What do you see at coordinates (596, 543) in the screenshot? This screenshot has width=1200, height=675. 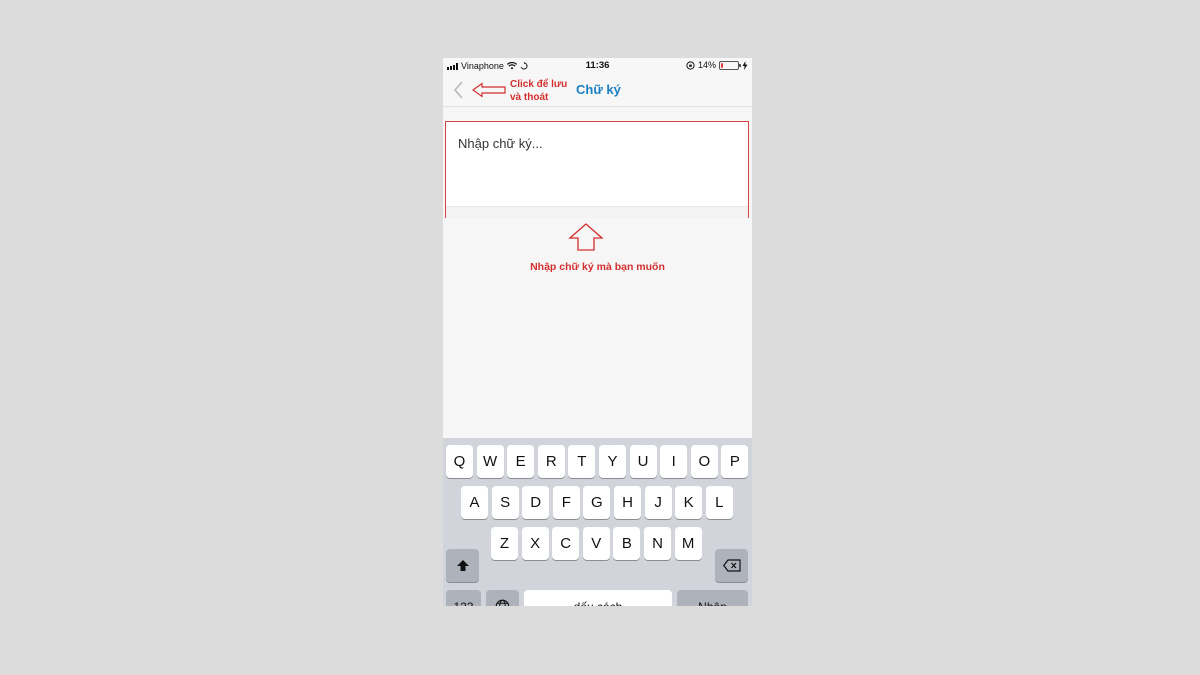 I see `key-v: V` at bounding box center [596, 543].